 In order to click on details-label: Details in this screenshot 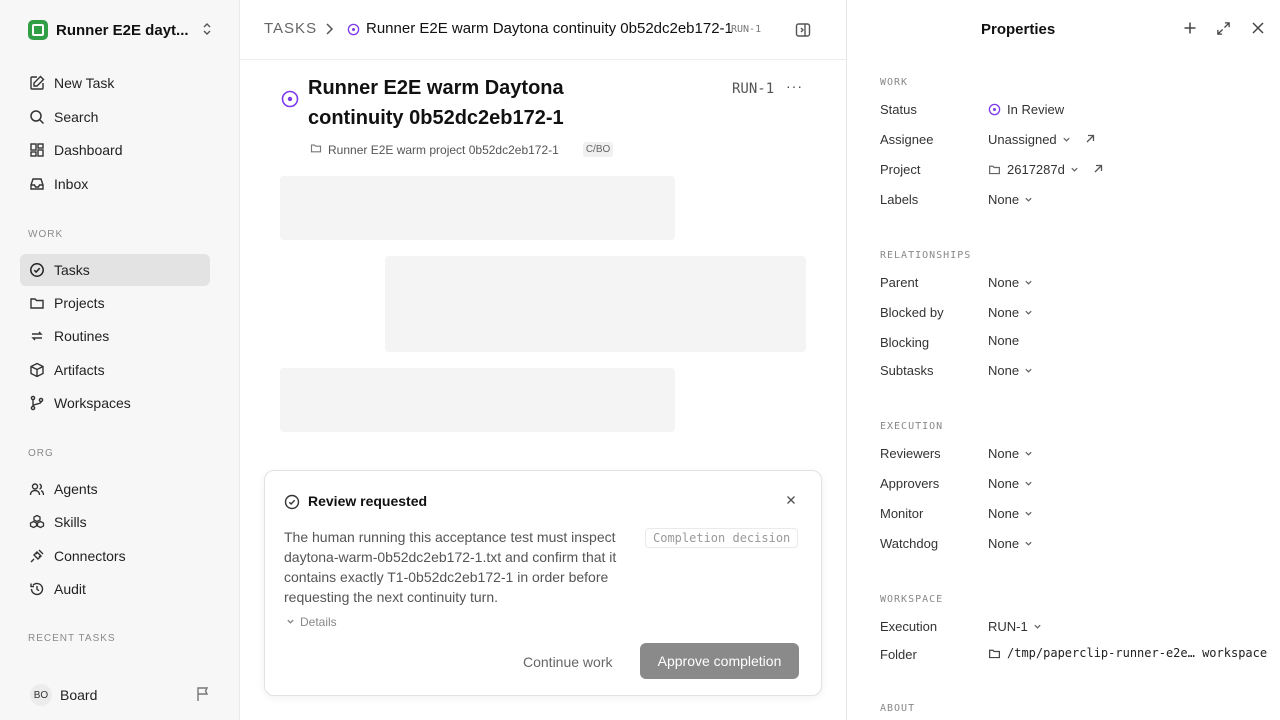, I will do `click(318, 622)`.